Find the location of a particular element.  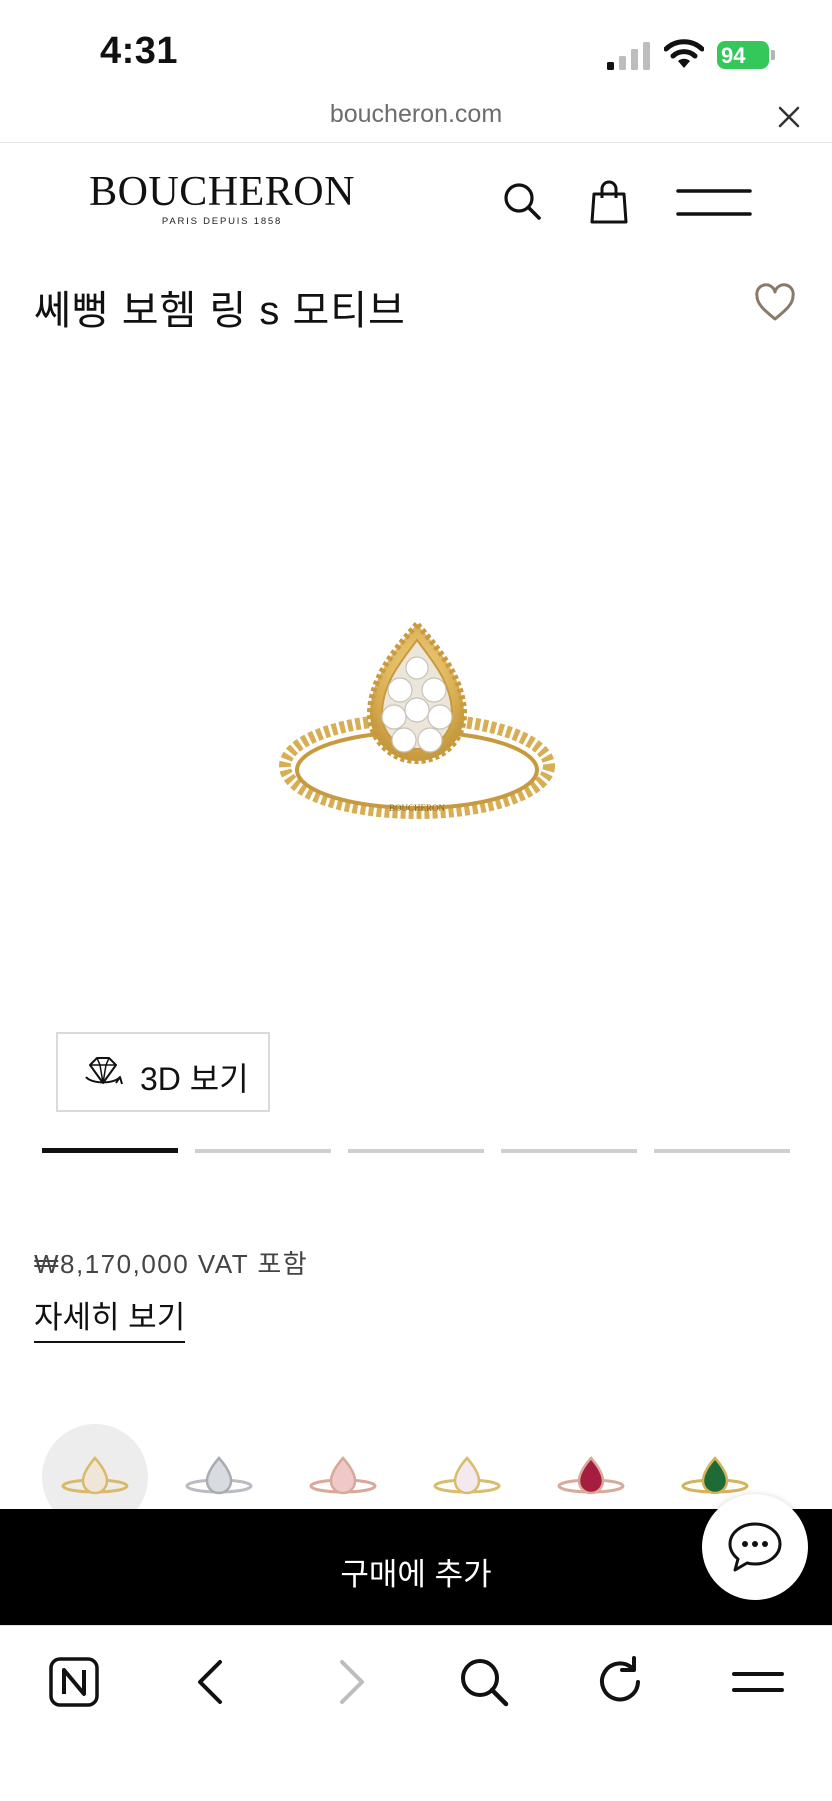

battery-level: 94 is located at coordinates (733, 55).